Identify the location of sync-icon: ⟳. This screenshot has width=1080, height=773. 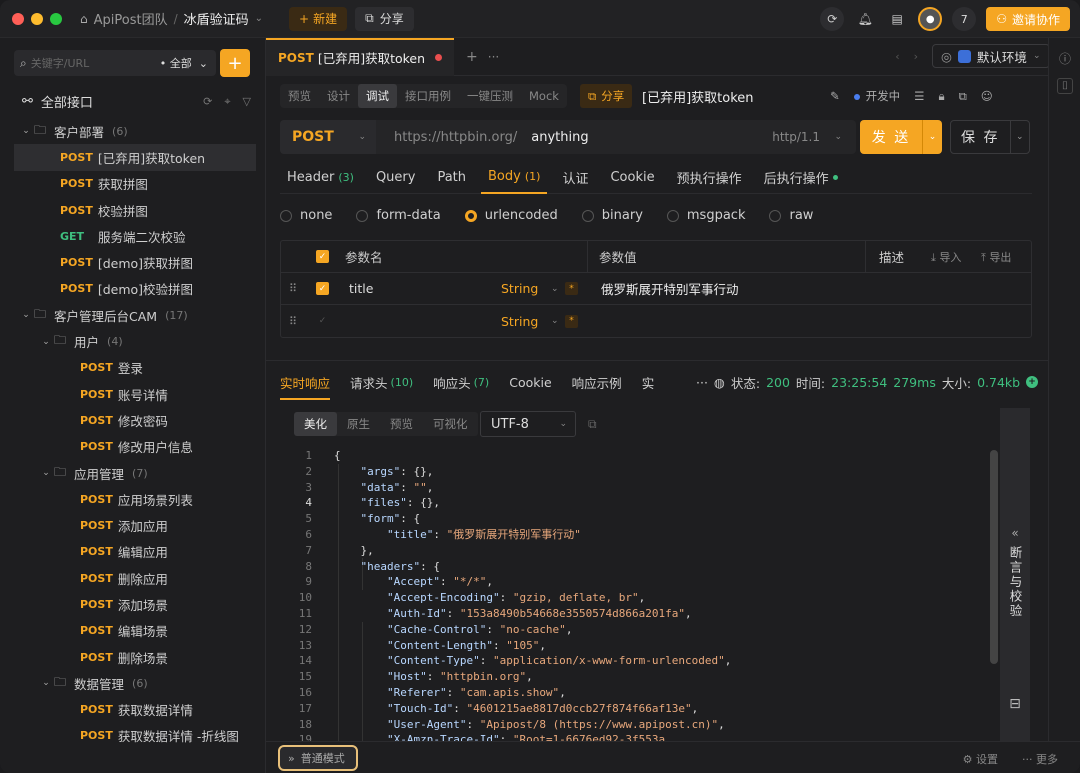
(832, 19).